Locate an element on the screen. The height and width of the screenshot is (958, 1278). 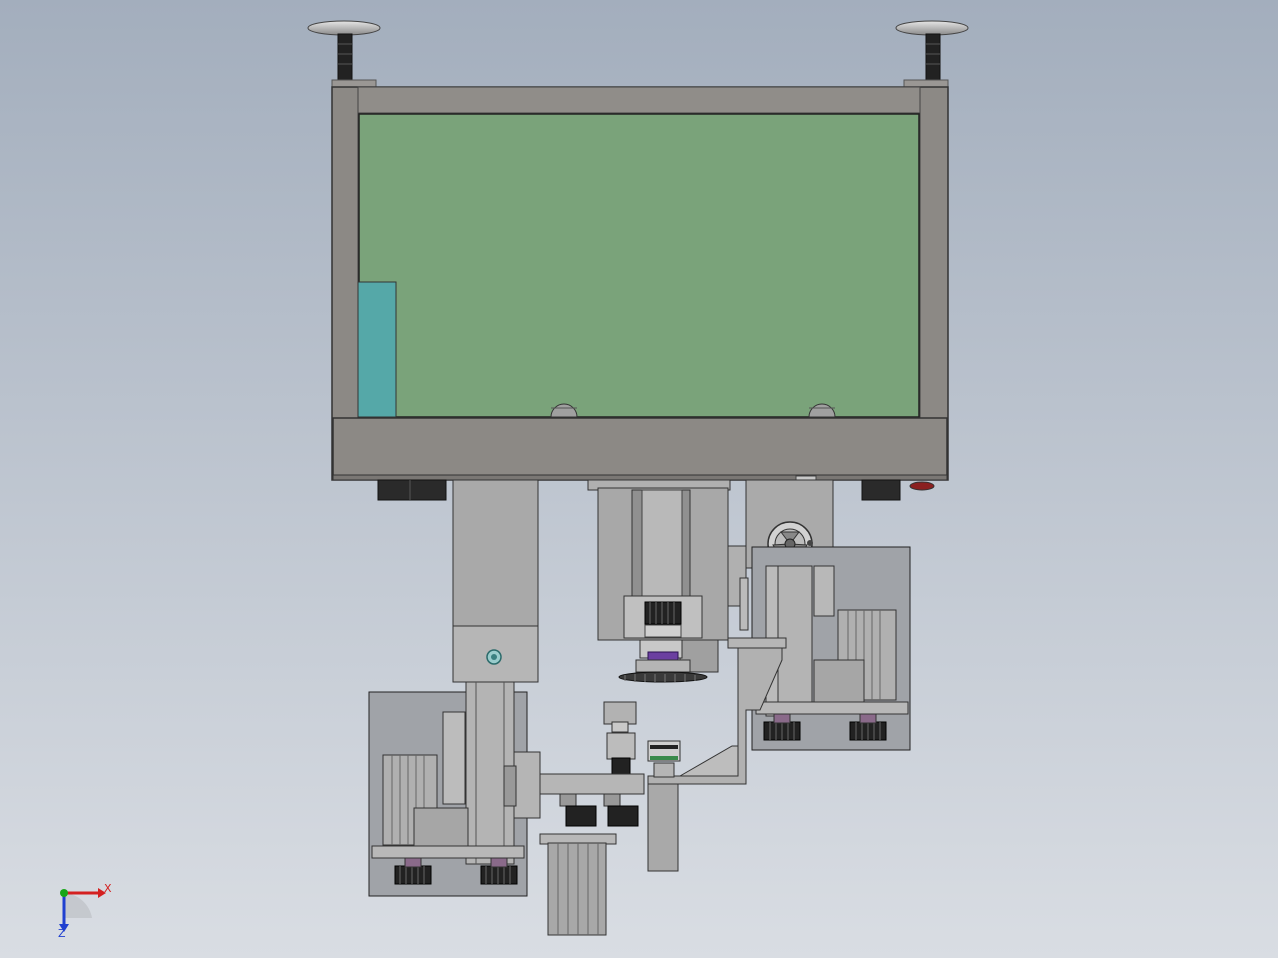
left-motor-module is located at coordinates (454, 789).